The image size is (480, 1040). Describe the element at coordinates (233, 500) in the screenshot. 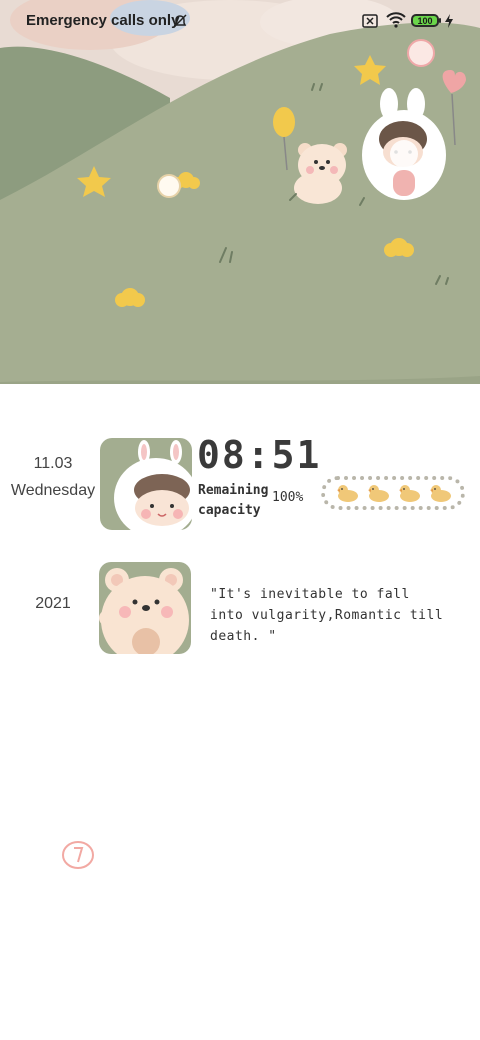

I see `remaining-capacity-label: Remaining capacity` at that location.